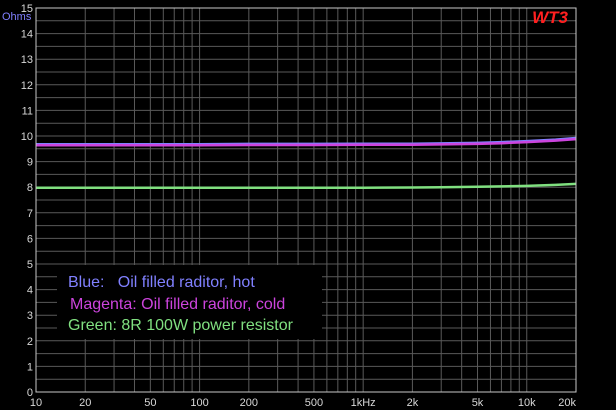  What do you see at coordinates (30, 342) in the screenshot?
I see `y-tick-label: 2` at bounding box center [30, 342].